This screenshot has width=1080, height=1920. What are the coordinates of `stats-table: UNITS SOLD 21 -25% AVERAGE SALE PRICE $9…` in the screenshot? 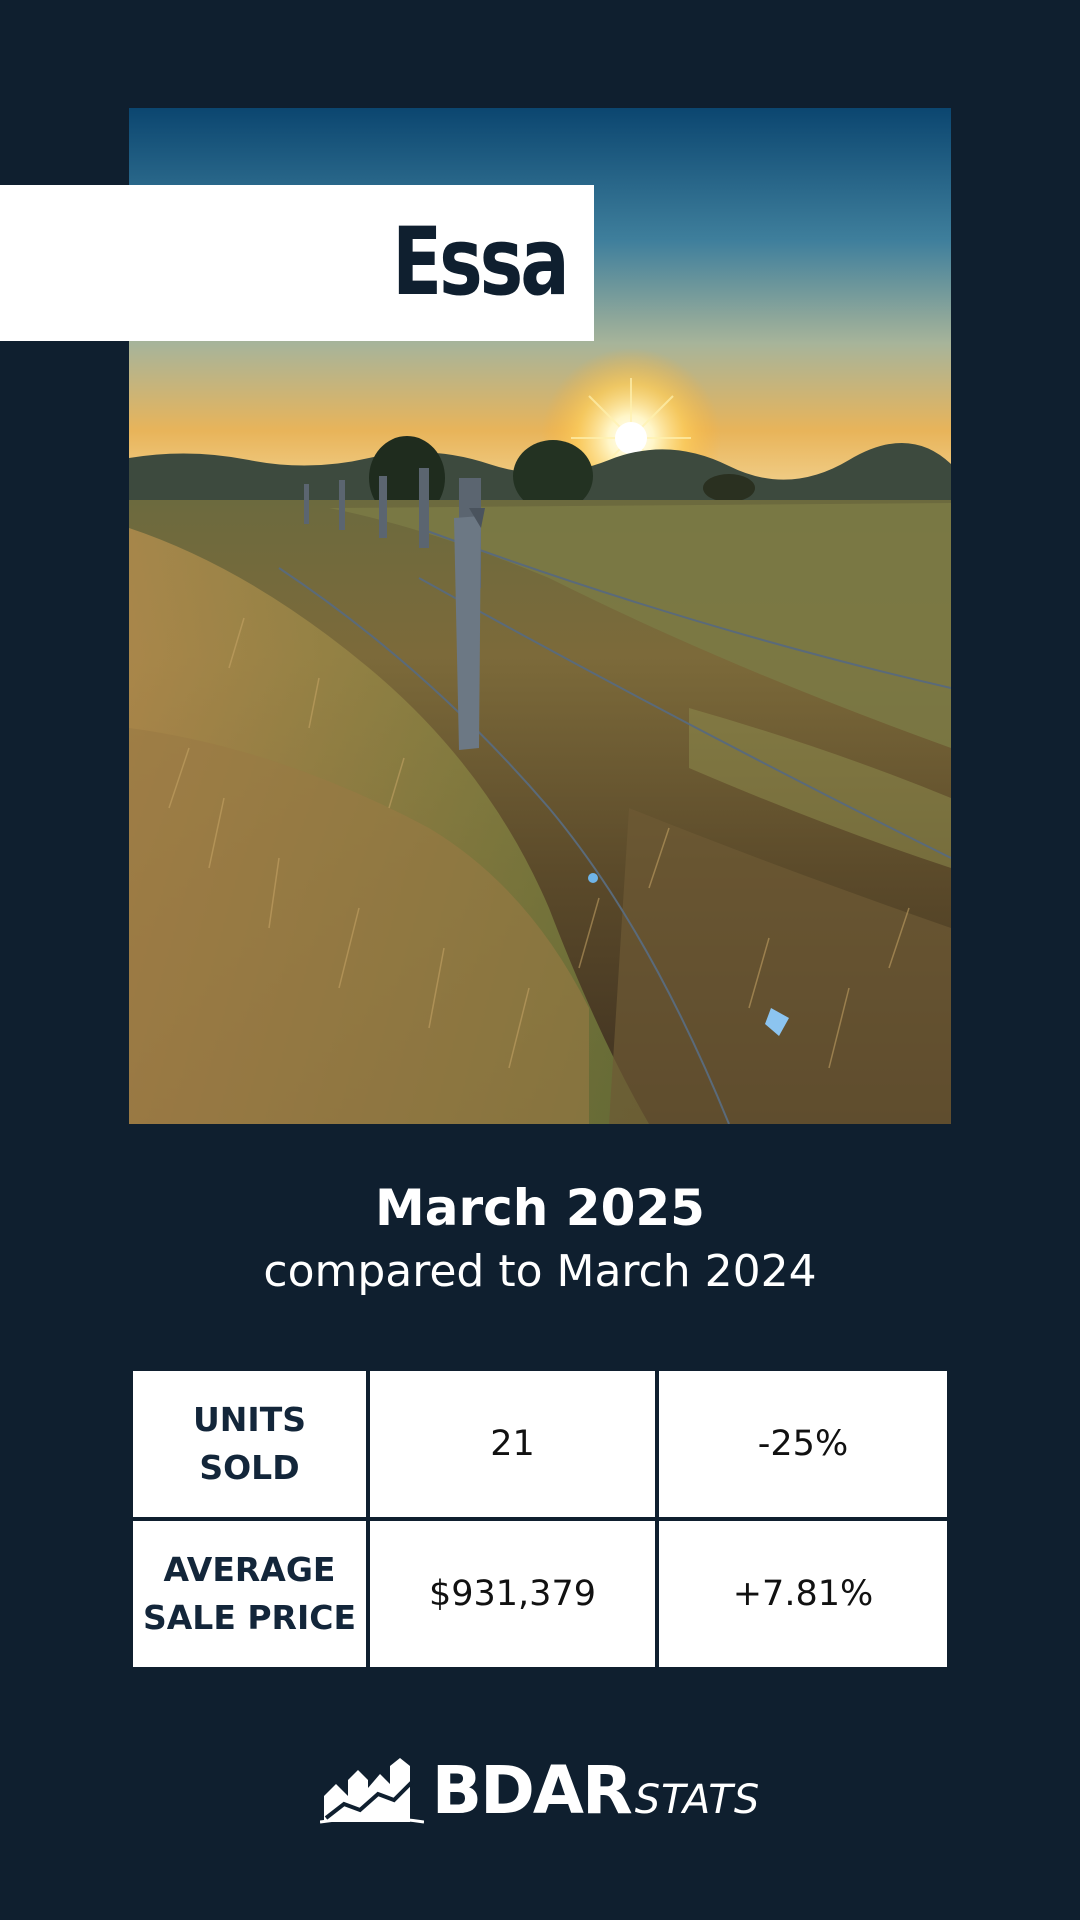 It's located at (540, 1519).